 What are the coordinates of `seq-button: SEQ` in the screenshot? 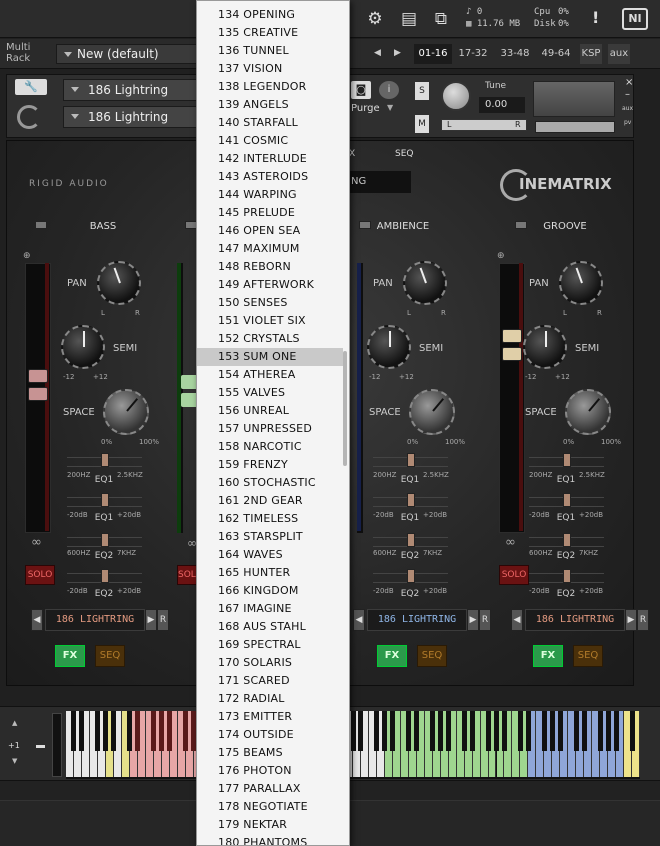 It's located at (432, 656).